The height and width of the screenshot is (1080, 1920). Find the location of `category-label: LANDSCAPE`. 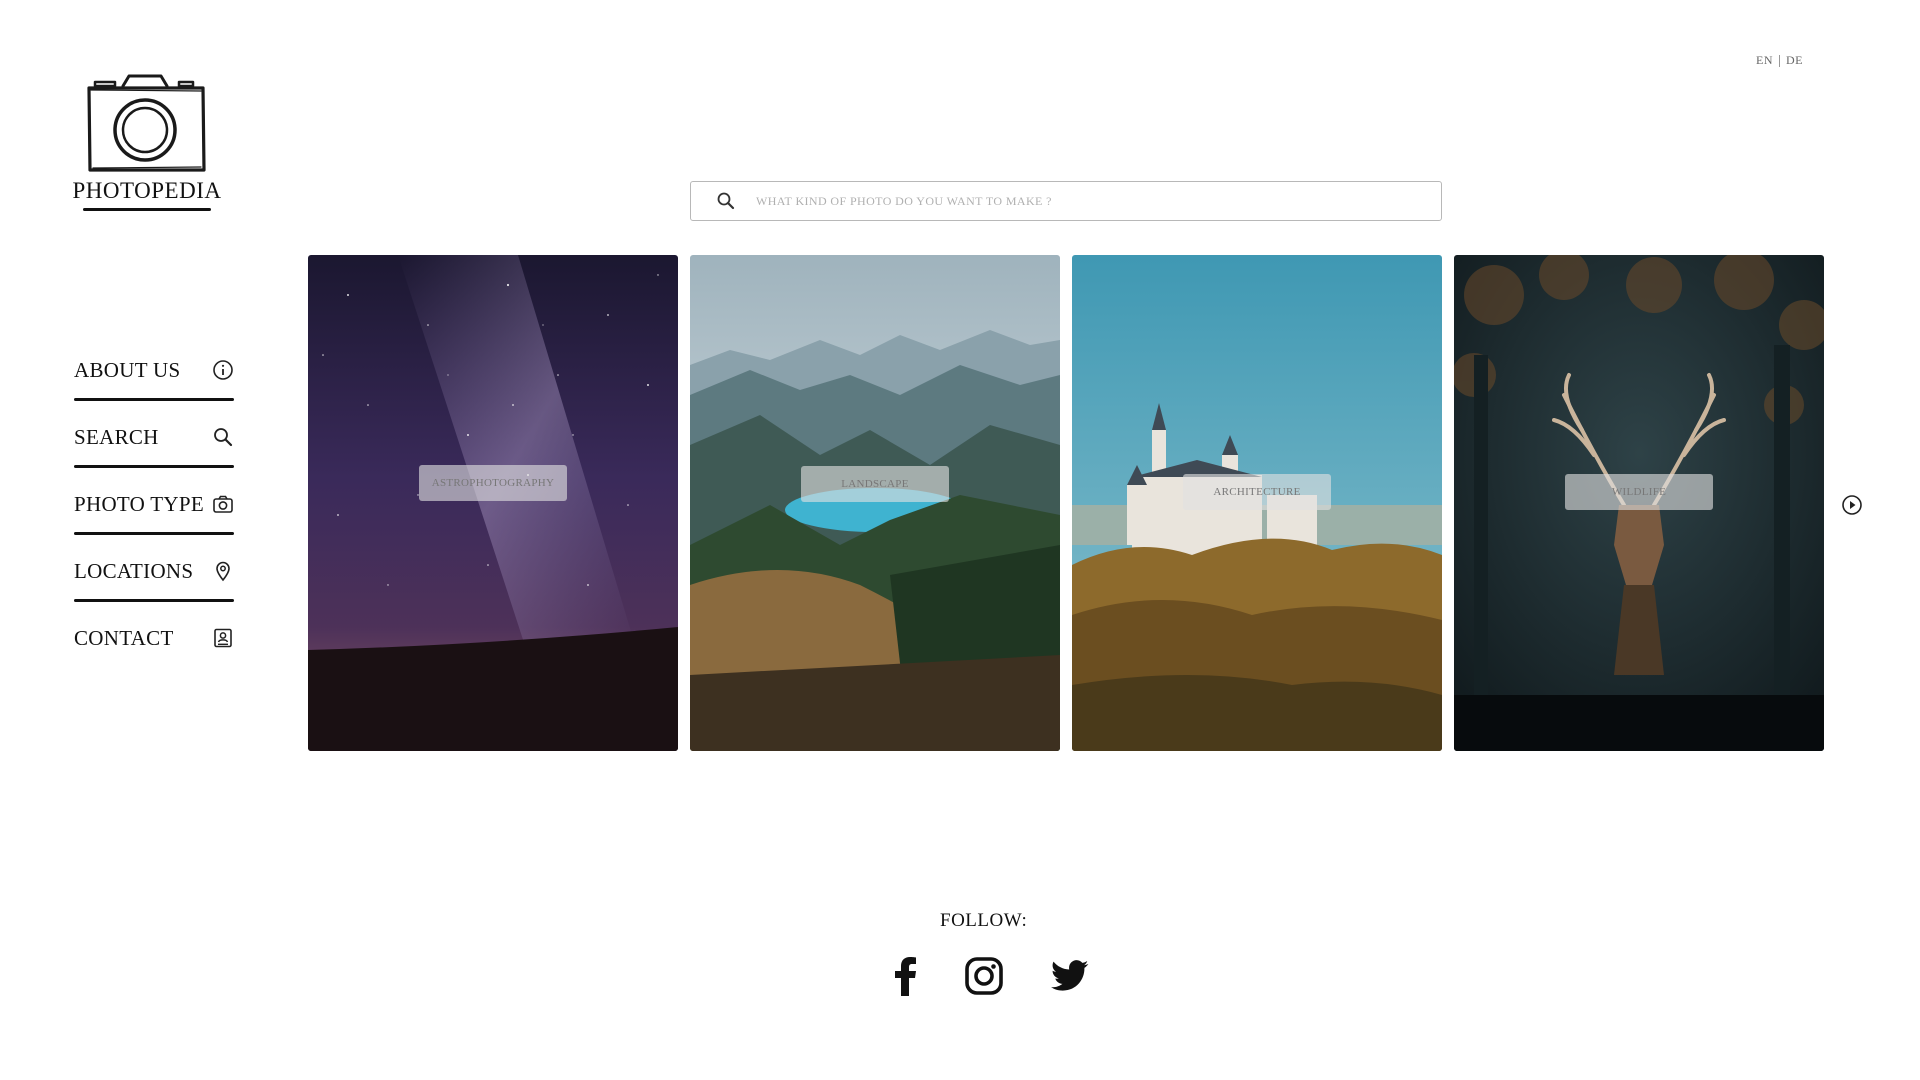

category-label: LANDSCAPE is located at coordinates (875, 484).